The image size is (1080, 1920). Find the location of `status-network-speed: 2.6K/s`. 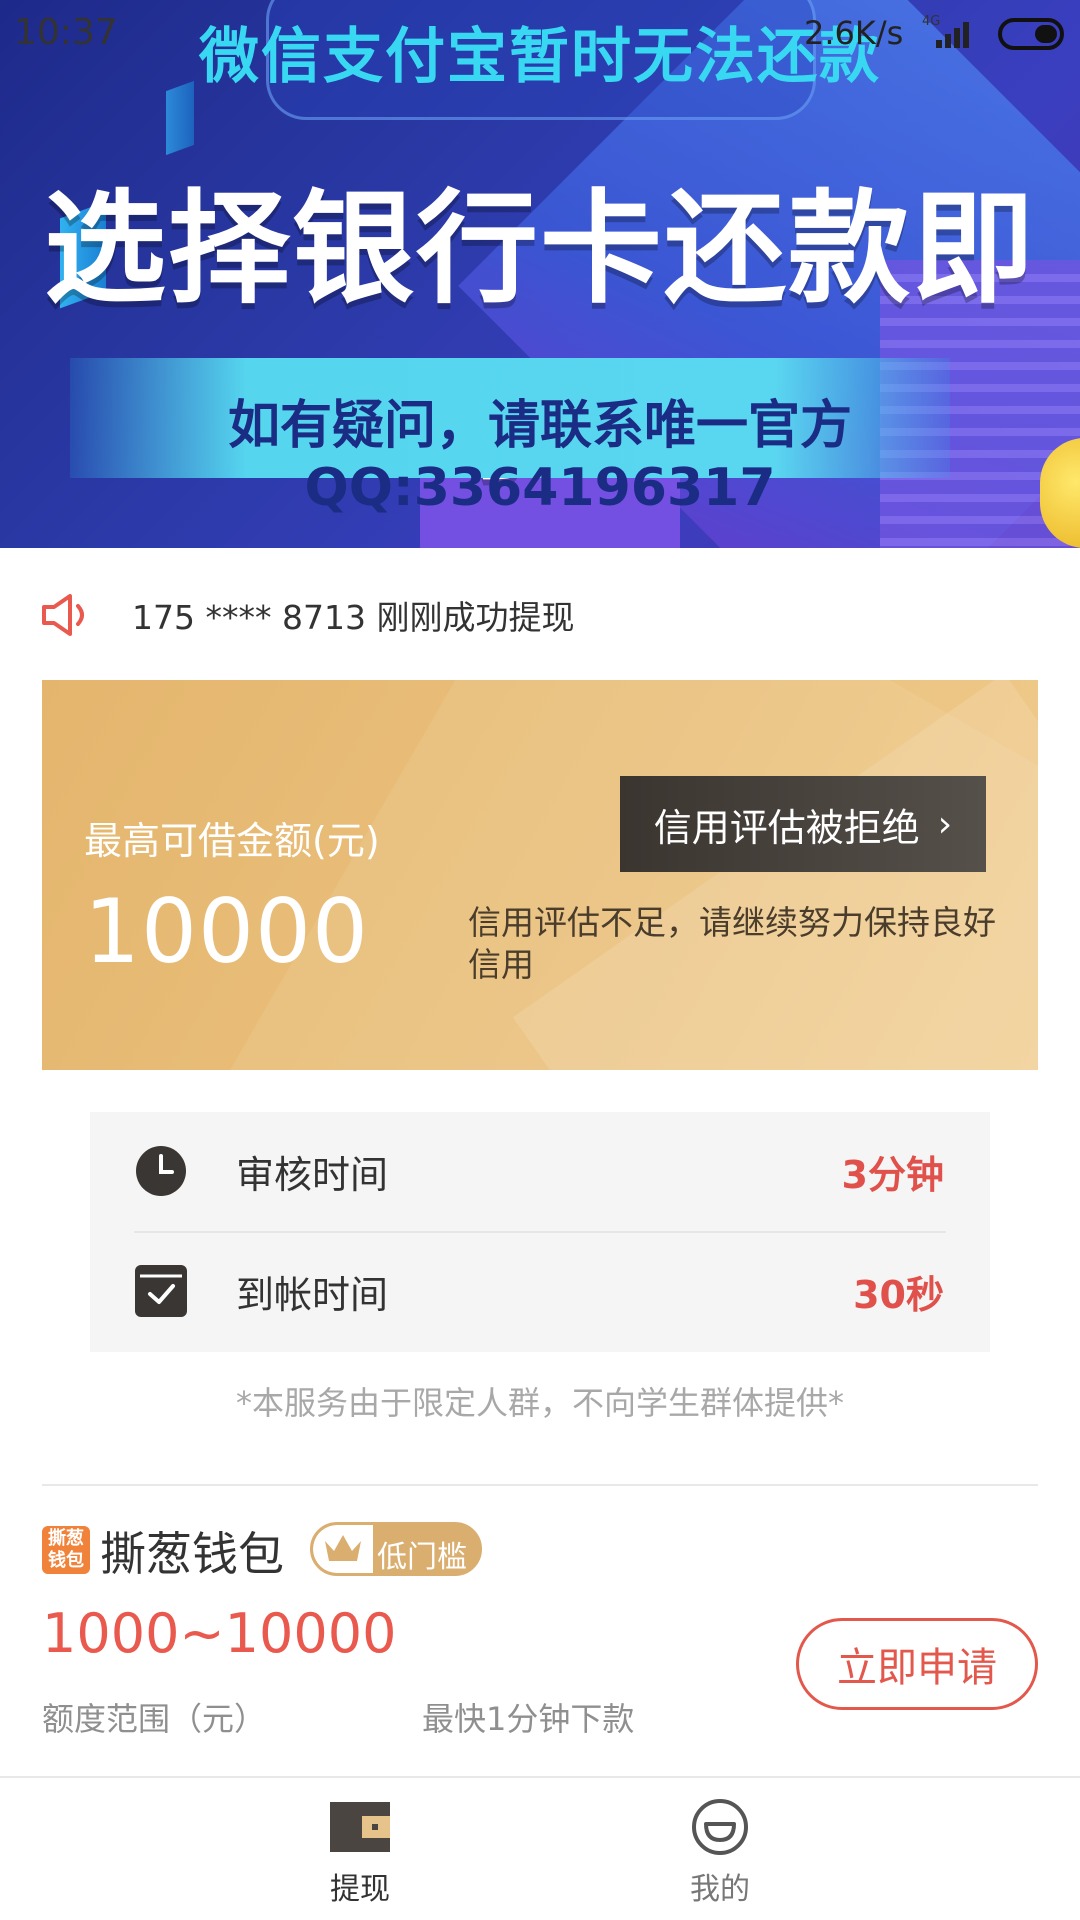

status-network-speed: 2.6K/s is located at coordinates (854, 33).